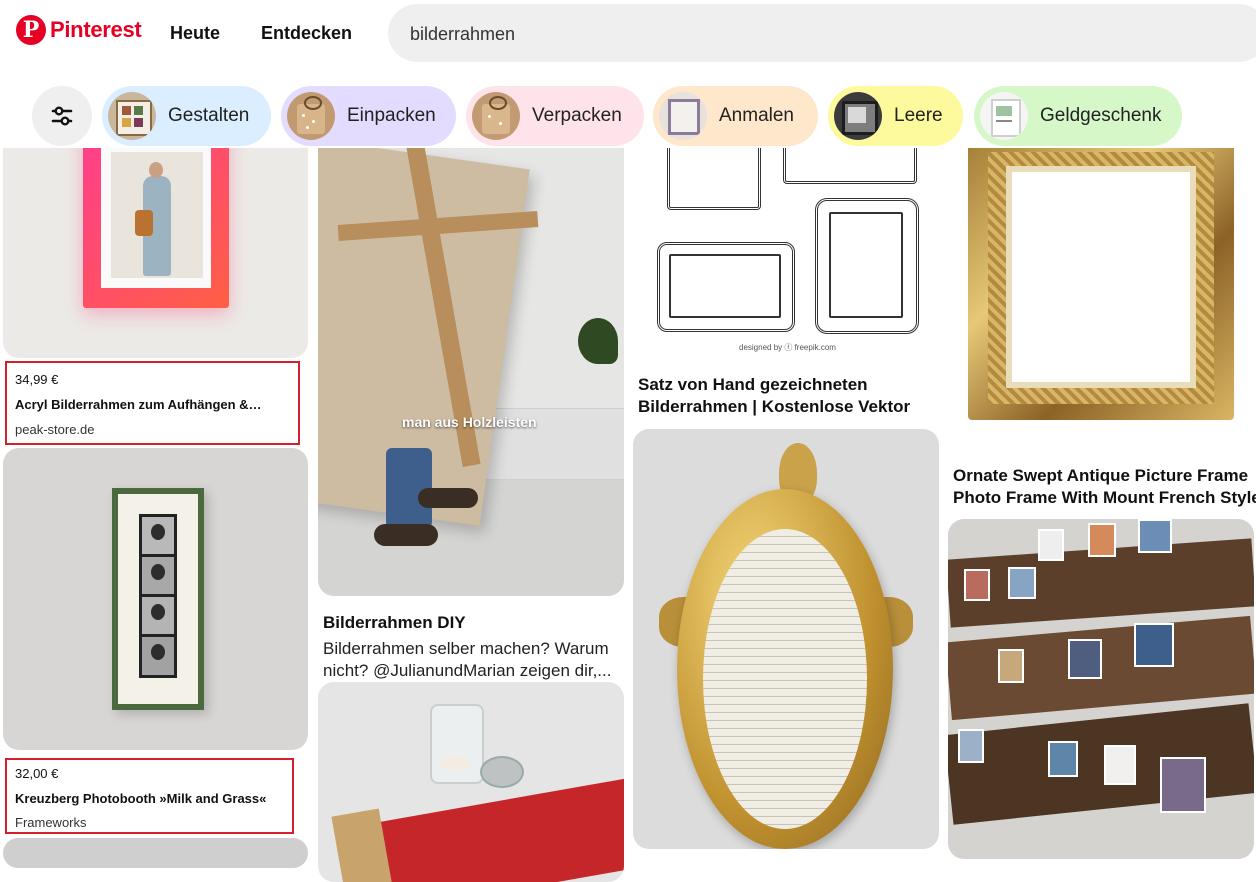  I want to click on chip-einpacken: Einpacken, so click(368, 116).